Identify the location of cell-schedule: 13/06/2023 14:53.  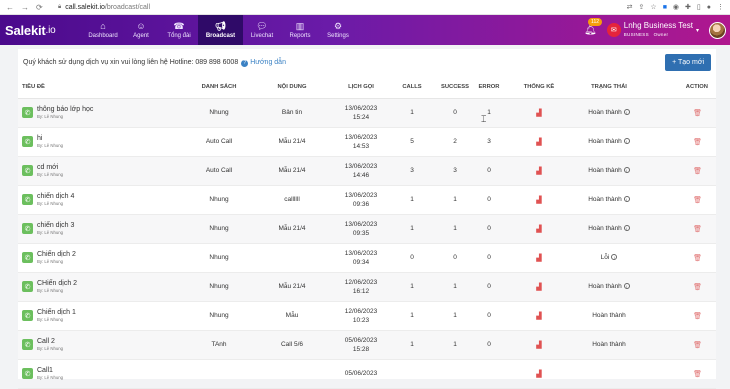
(361, 141).